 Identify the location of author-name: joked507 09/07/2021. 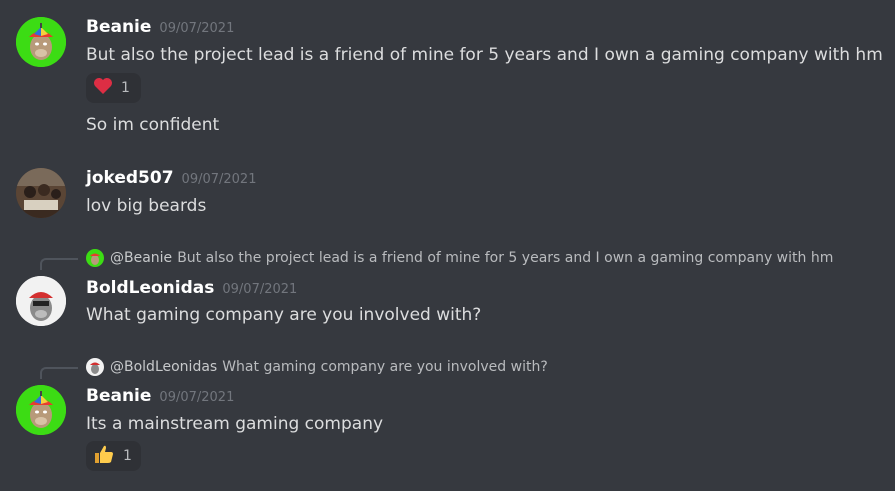
(171, 178).